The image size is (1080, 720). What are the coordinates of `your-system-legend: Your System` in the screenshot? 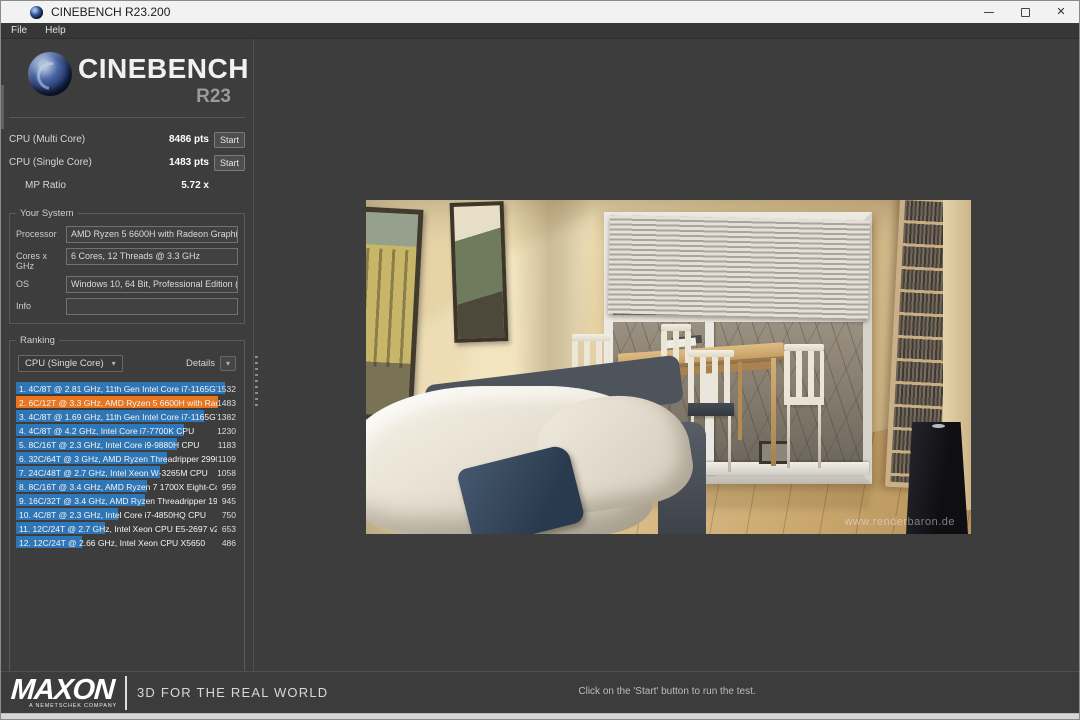 It's located at (47, 213).